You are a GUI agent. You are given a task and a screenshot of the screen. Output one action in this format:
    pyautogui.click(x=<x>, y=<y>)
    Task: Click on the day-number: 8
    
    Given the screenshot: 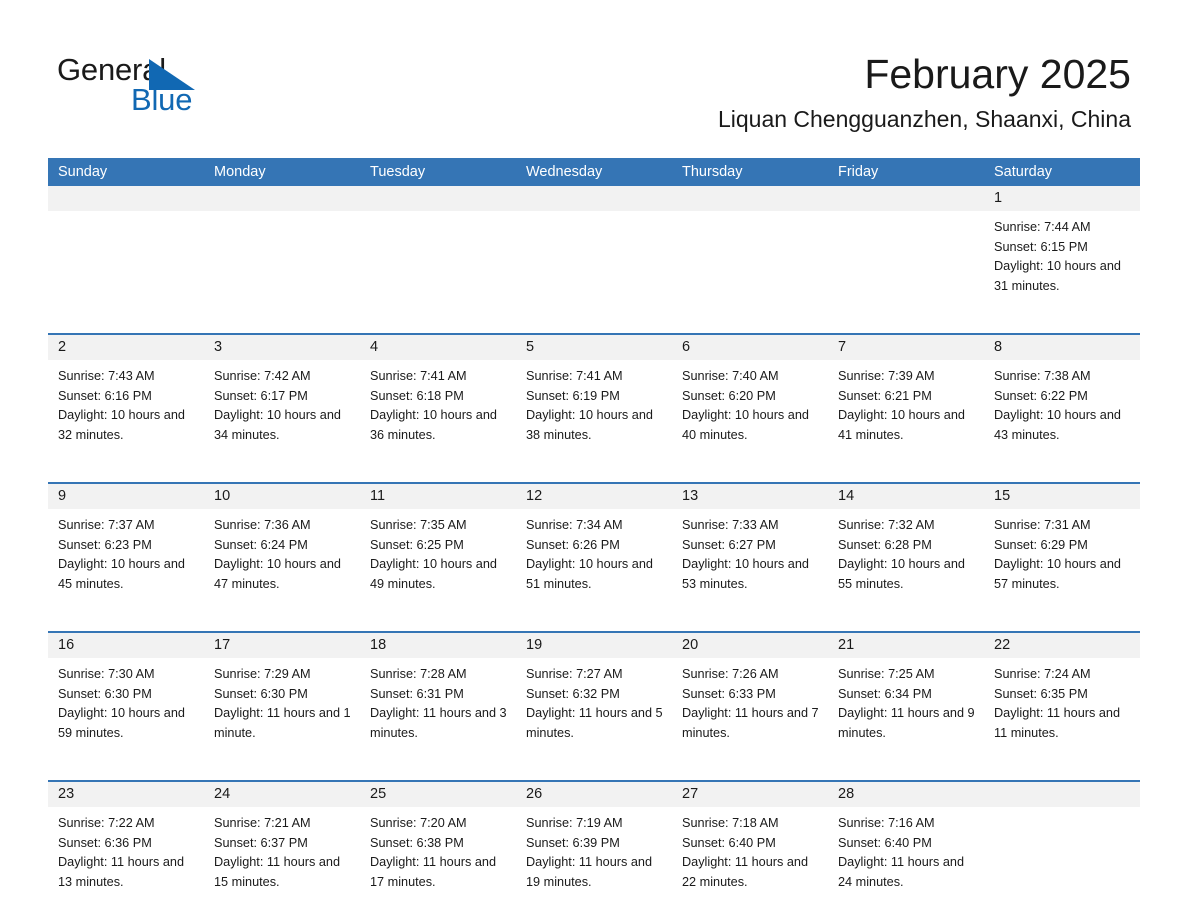 What is the action you would take?
    pyautogui.click(x=998, y=347)
    